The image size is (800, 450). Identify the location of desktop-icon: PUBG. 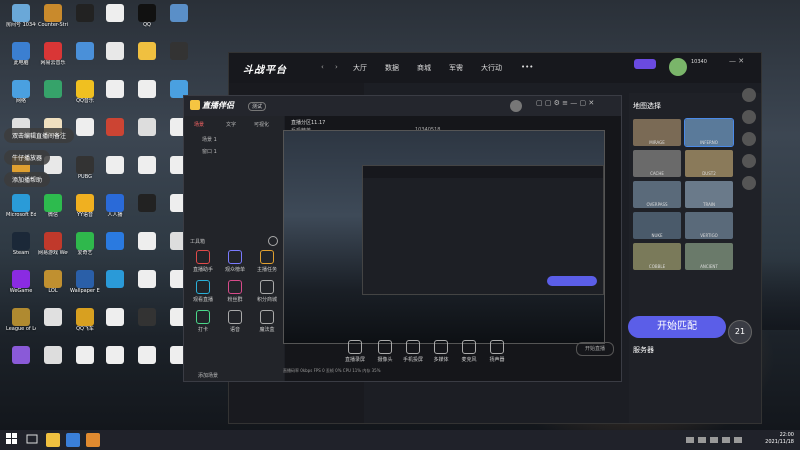
(85, 175).